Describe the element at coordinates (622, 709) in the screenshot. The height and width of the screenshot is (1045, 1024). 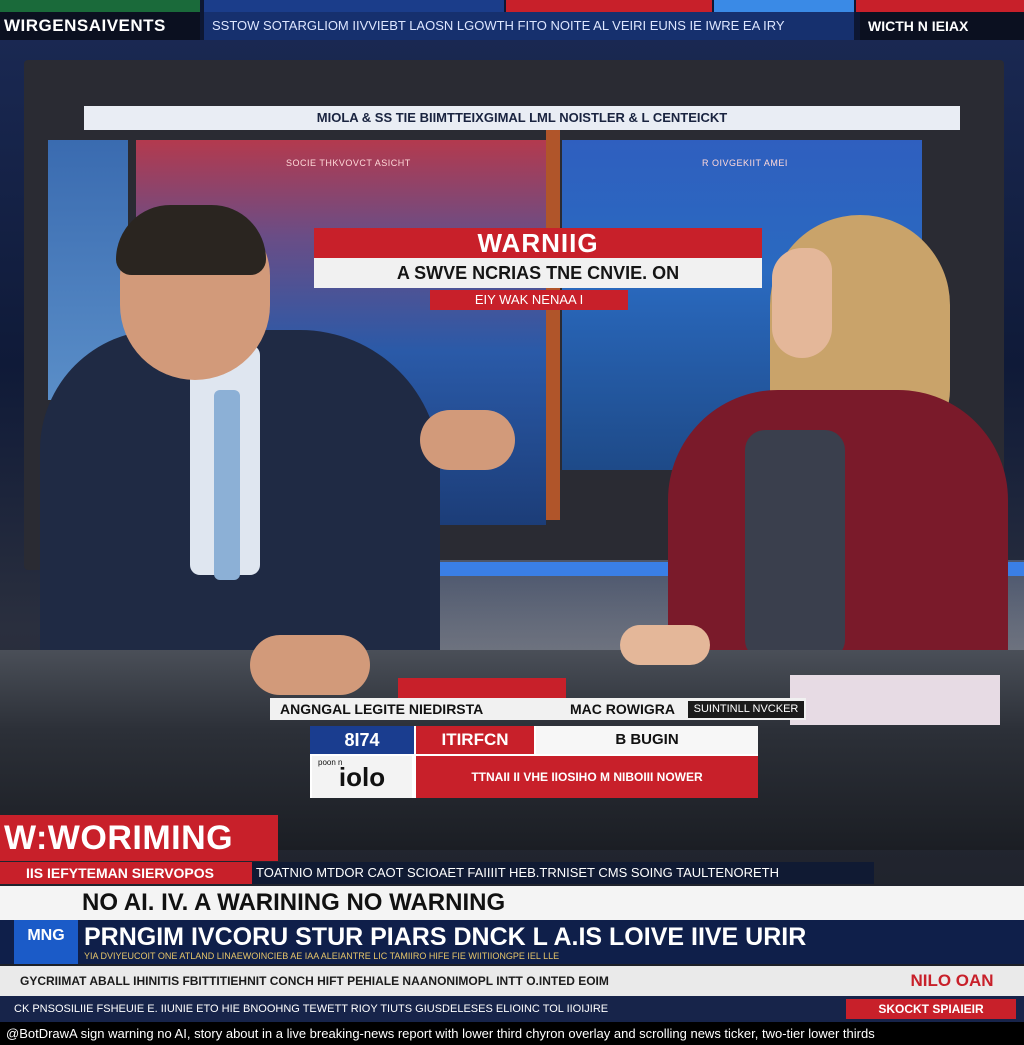
I see `desk-nameplate-mid: MAC ROWIGRA` at that location.